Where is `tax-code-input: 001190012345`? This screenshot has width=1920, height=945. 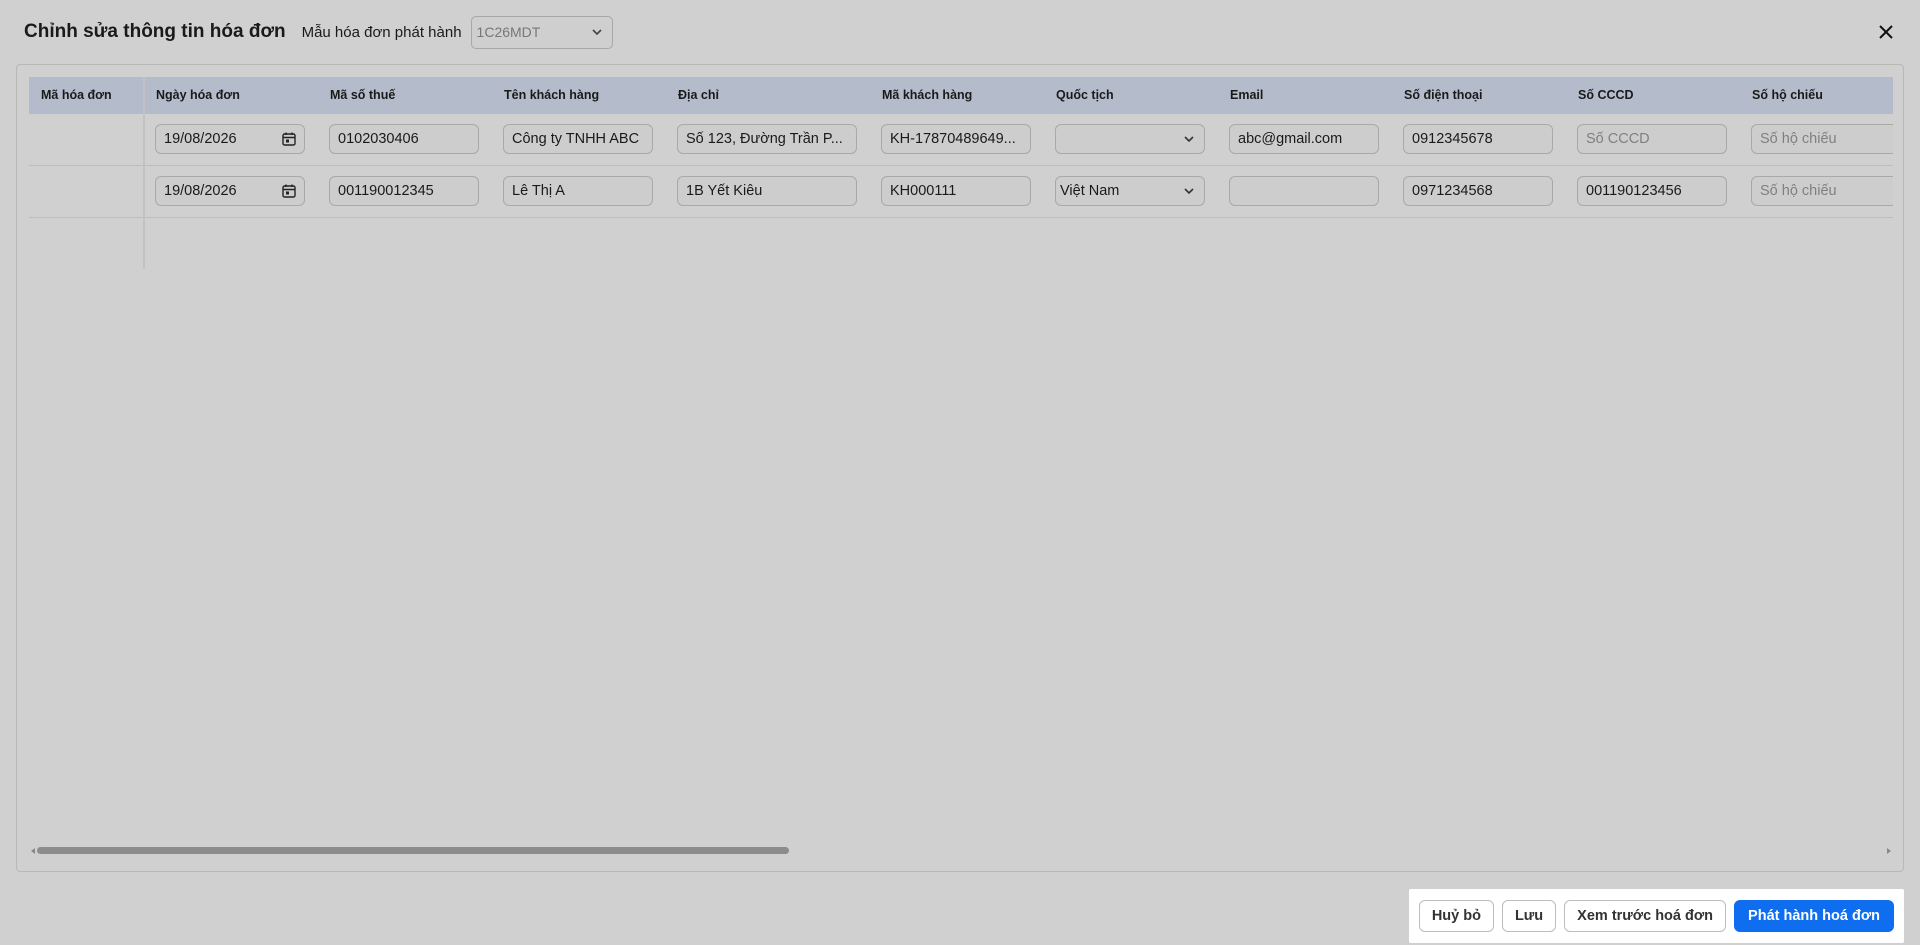 tax-code-input: 001190012345 is located at coordinates (404, 191).